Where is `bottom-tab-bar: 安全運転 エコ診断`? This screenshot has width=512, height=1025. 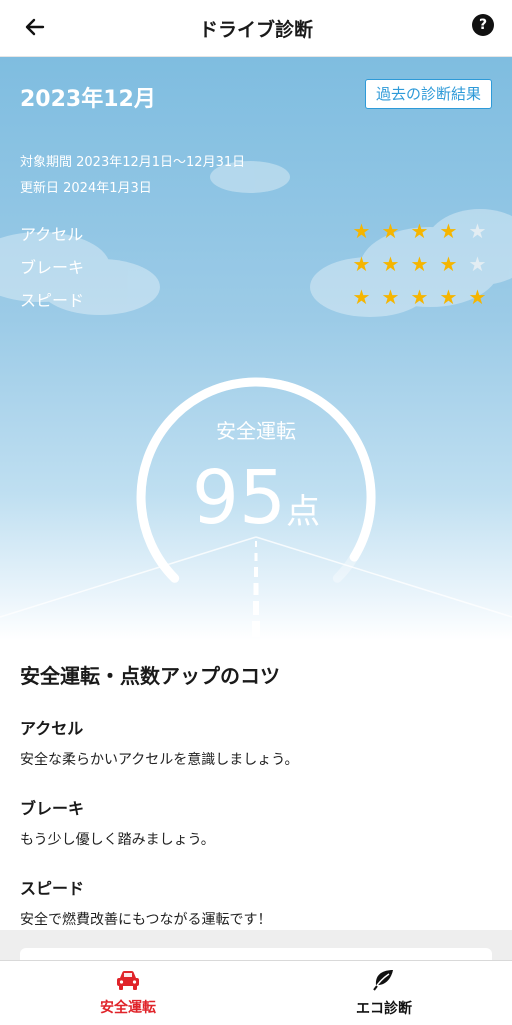 bottom-tab-bar: 安全運転 エコ診断 is located at coordinates (256, 992).